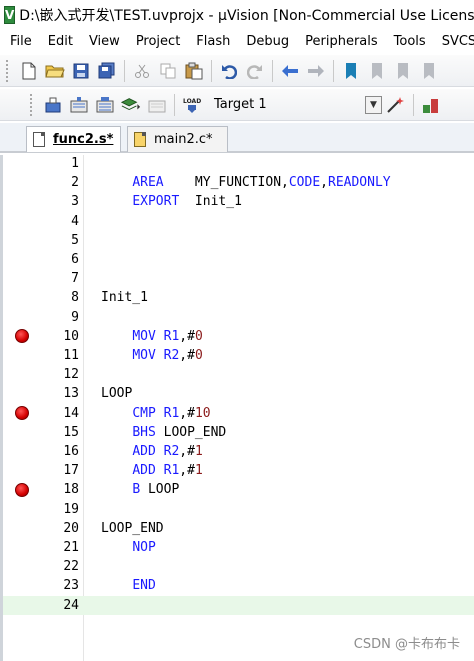 This screenshot has height=661, width=474. Describe the element at coordinates (160, 490) in the screenshot. I see `code-token: LOOP` at that location.